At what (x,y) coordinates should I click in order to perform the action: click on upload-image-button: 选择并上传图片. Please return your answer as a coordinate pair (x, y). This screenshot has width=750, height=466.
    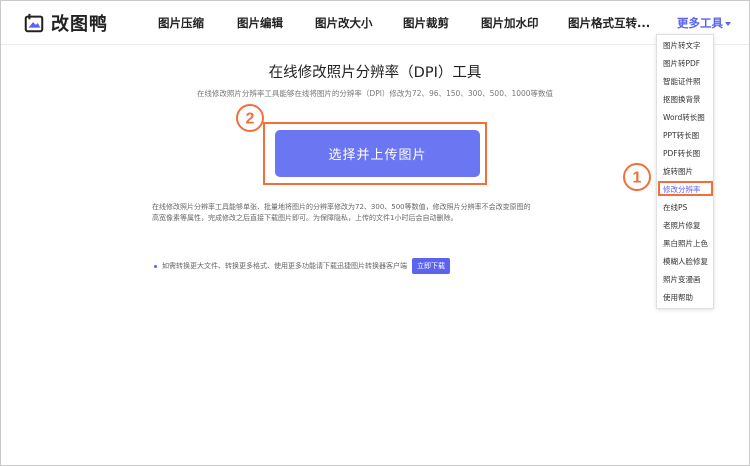
    Looking at the image, I should click on (377, 153).